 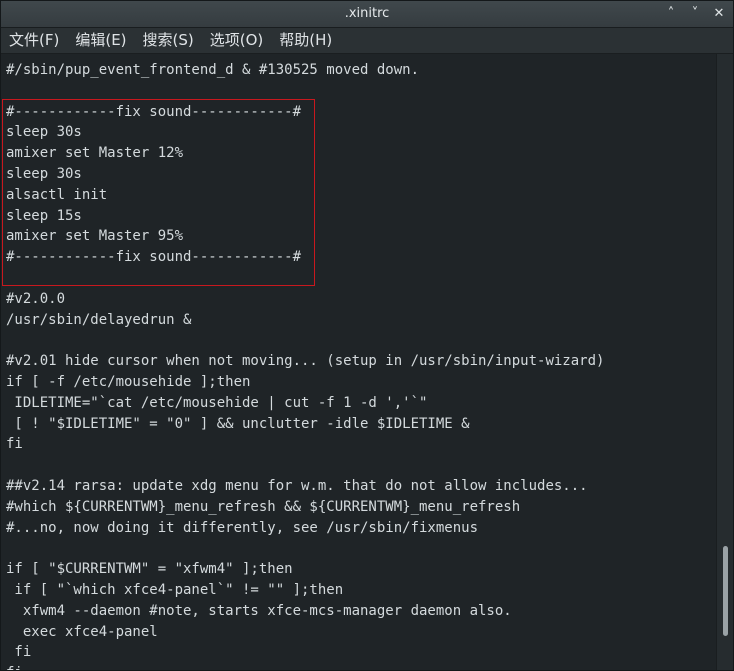 I want to click on code-line: amixer set Master 12%, so click(x=95, y=153).